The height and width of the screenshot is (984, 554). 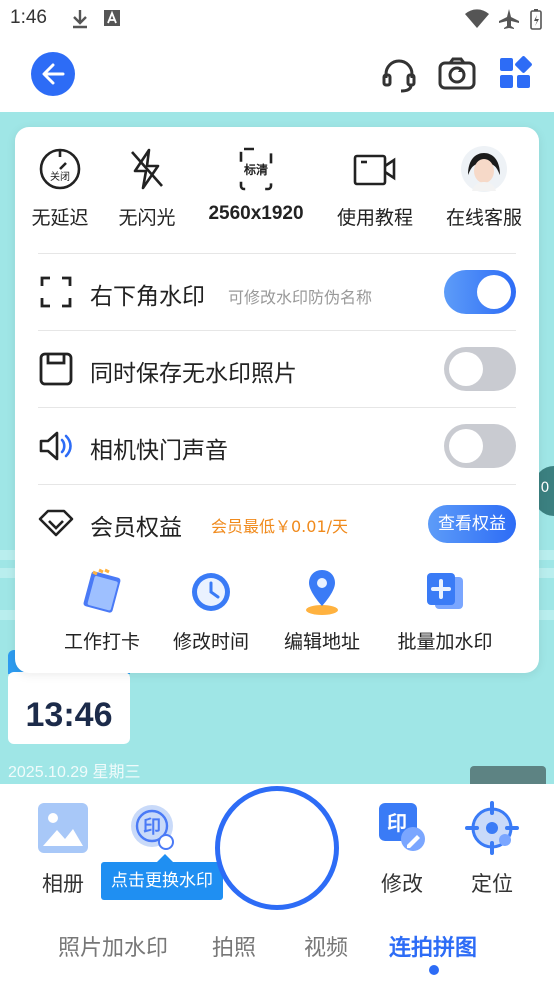 I want to click on album-icon, so click(x=63, y=828).